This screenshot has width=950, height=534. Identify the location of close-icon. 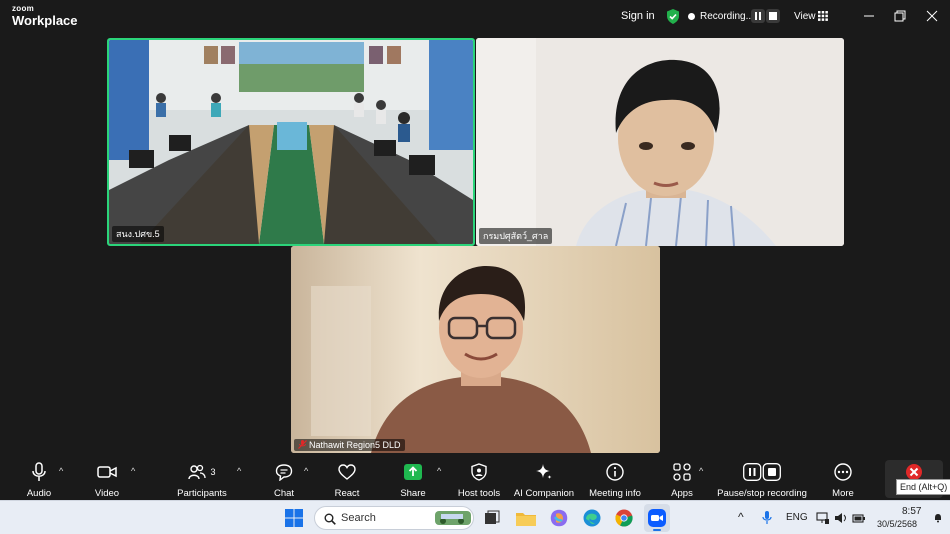
(932, 16).